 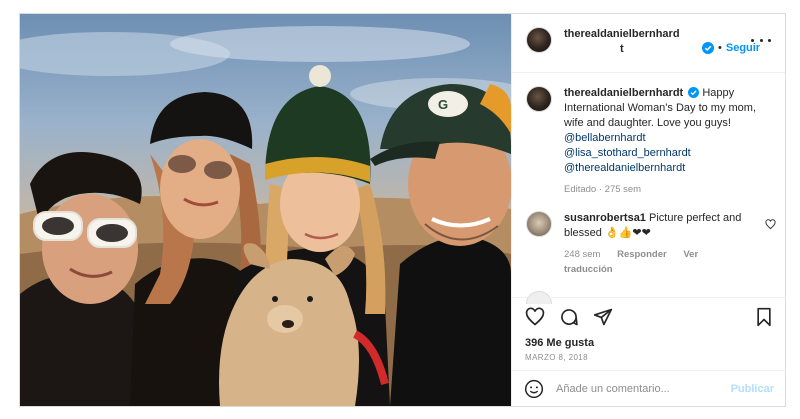 What do you see at coordinates (603, 189) in the screenshot?
I see `caption-meta: Editado · 275 sem` at bounding box center [603, 189].